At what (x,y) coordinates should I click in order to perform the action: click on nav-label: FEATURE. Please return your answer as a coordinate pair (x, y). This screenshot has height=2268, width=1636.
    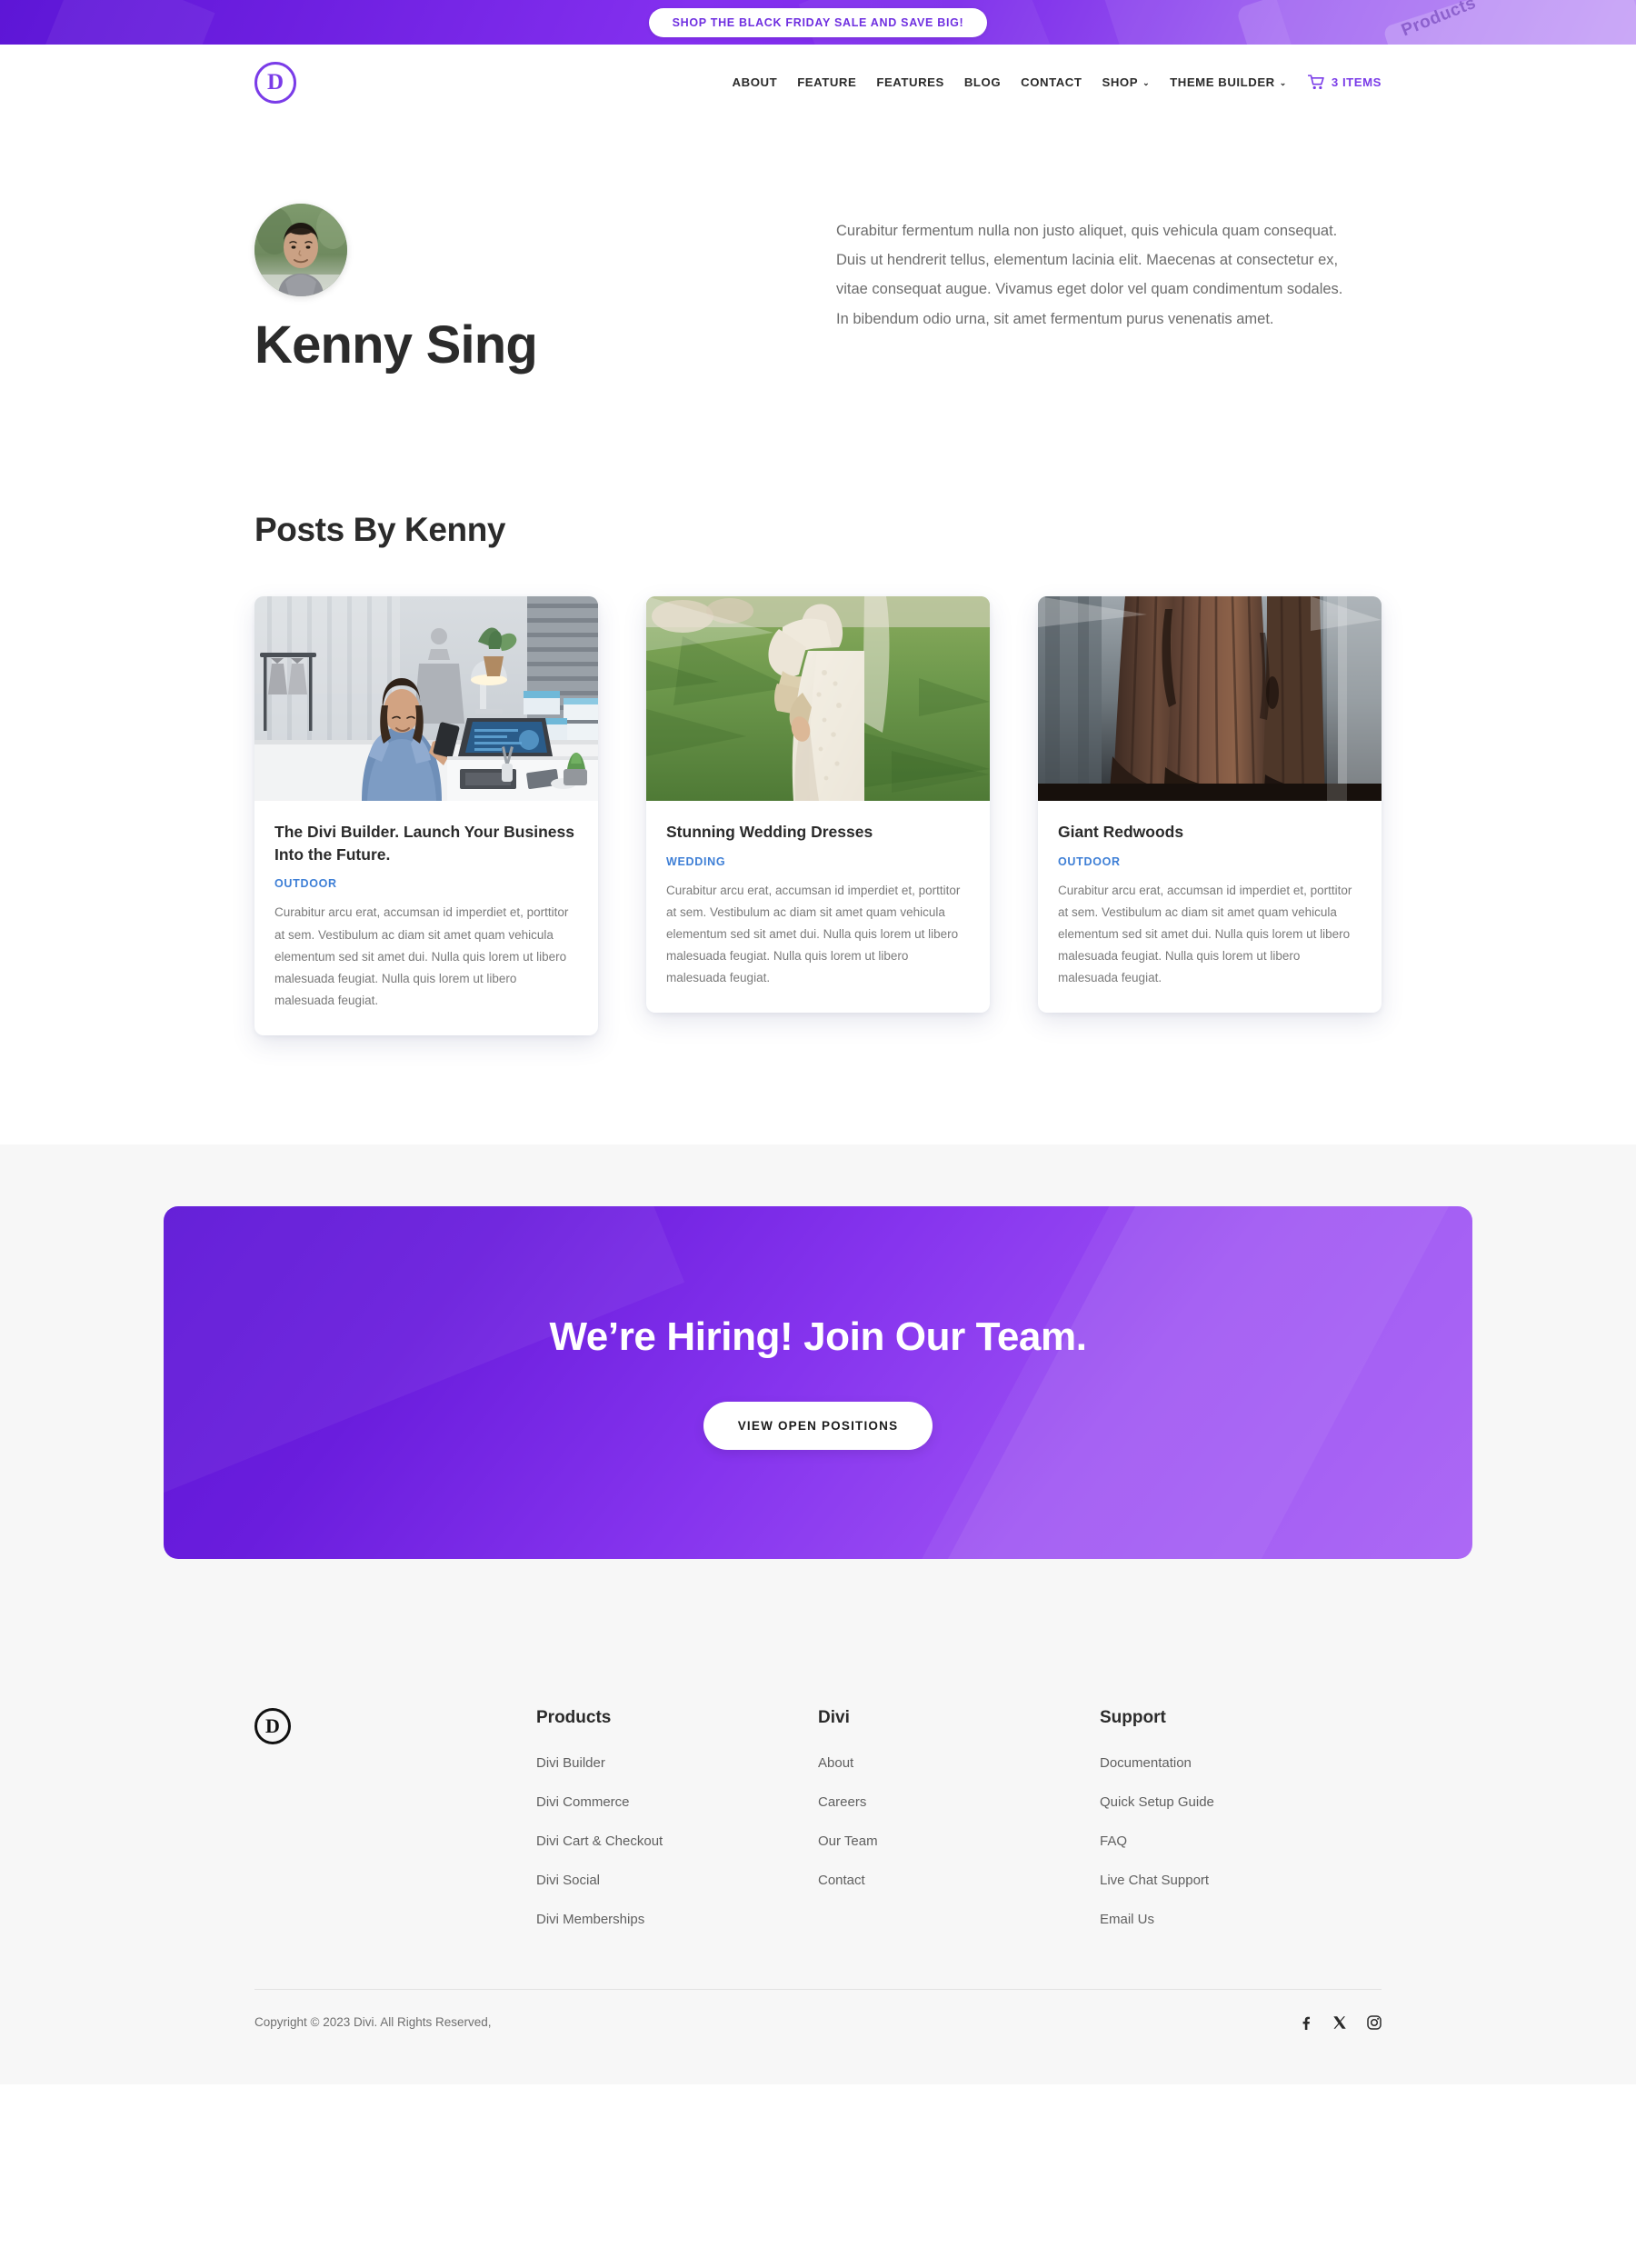
    Looking at the image, I should click on (827, 82).